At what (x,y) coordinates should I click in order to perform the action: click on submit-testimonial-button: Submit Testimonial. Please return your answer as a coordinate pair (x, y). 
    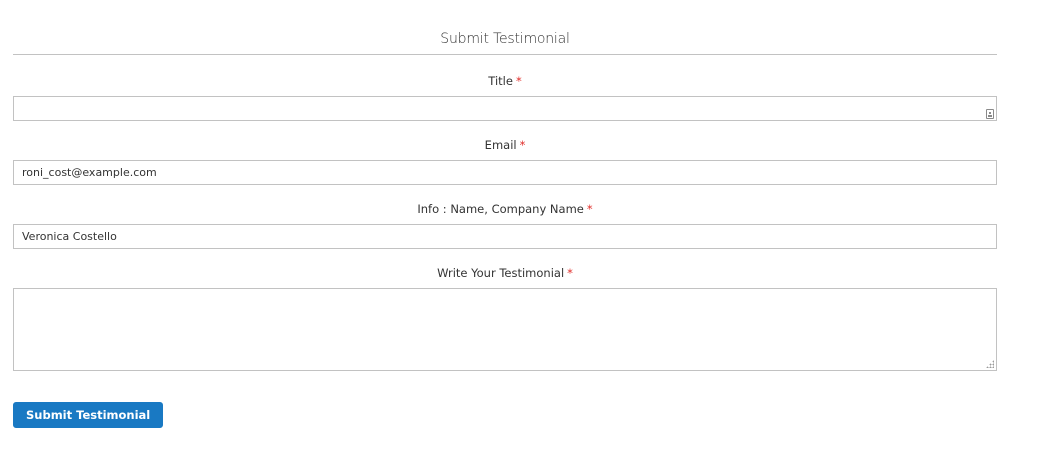
    Looking at the image, I should click on (88, 415).